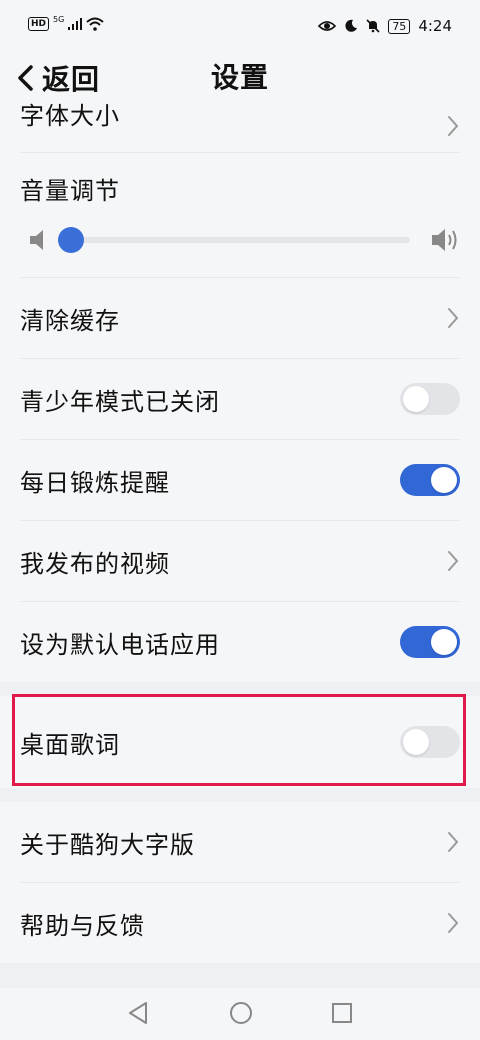 This screenshot has height=1040, width=480. Describe the element at coordinates (240, 642) in the screenshot. I see `setting-default-phone: 设为默认电话应用` at that location.